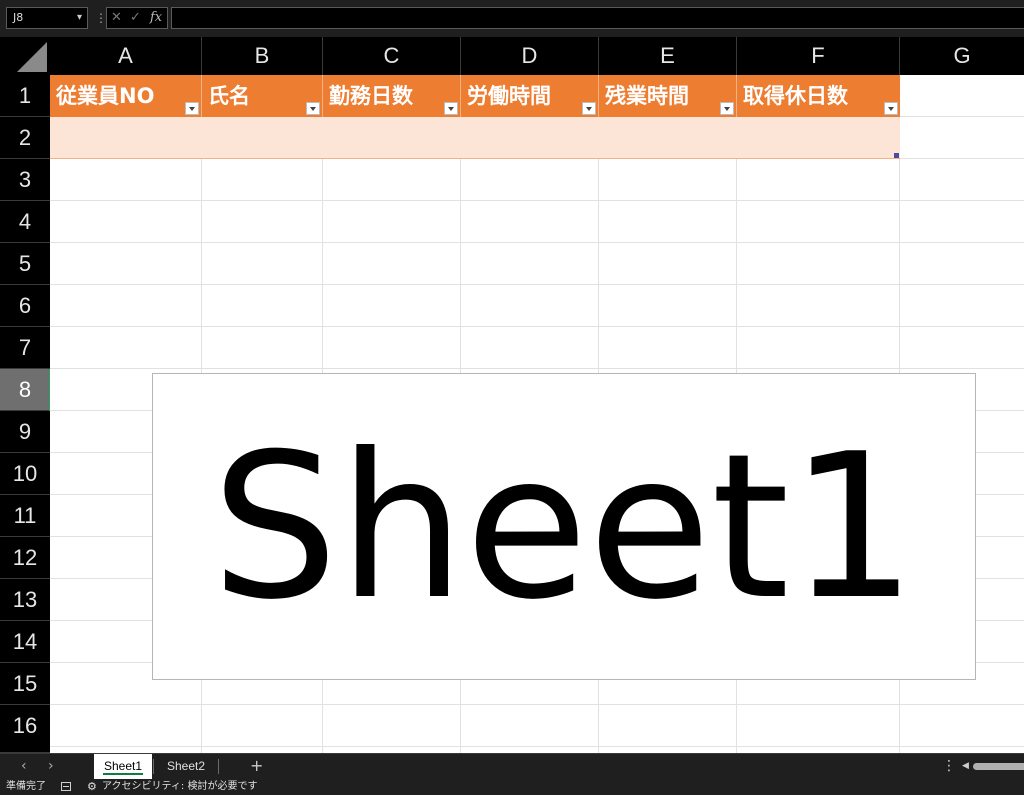  What do you see at coordinates (25, 348) in the screenshot?
I see `row-header-7: 7` at bounding box center [25, 348].